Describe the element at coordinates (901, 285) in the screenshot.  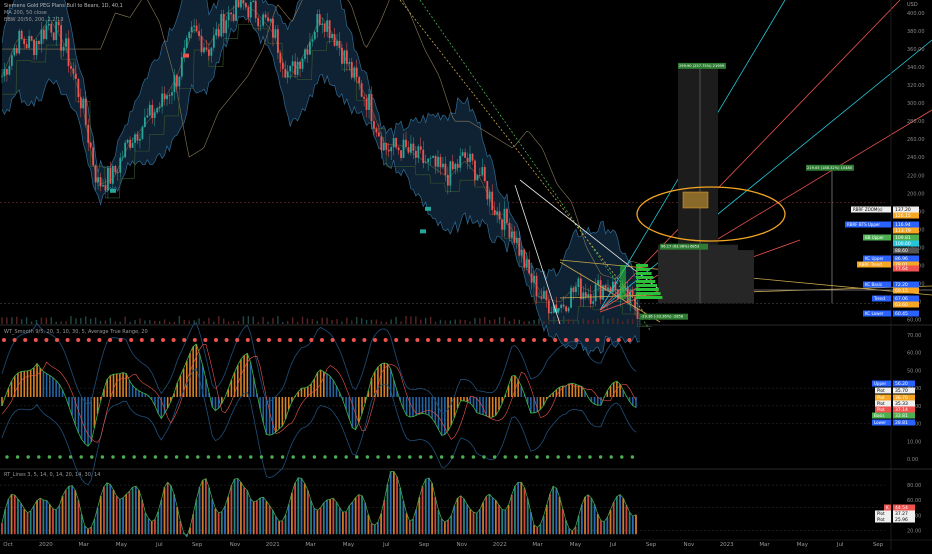
I see `price-tag-value: 72.20` at that location.